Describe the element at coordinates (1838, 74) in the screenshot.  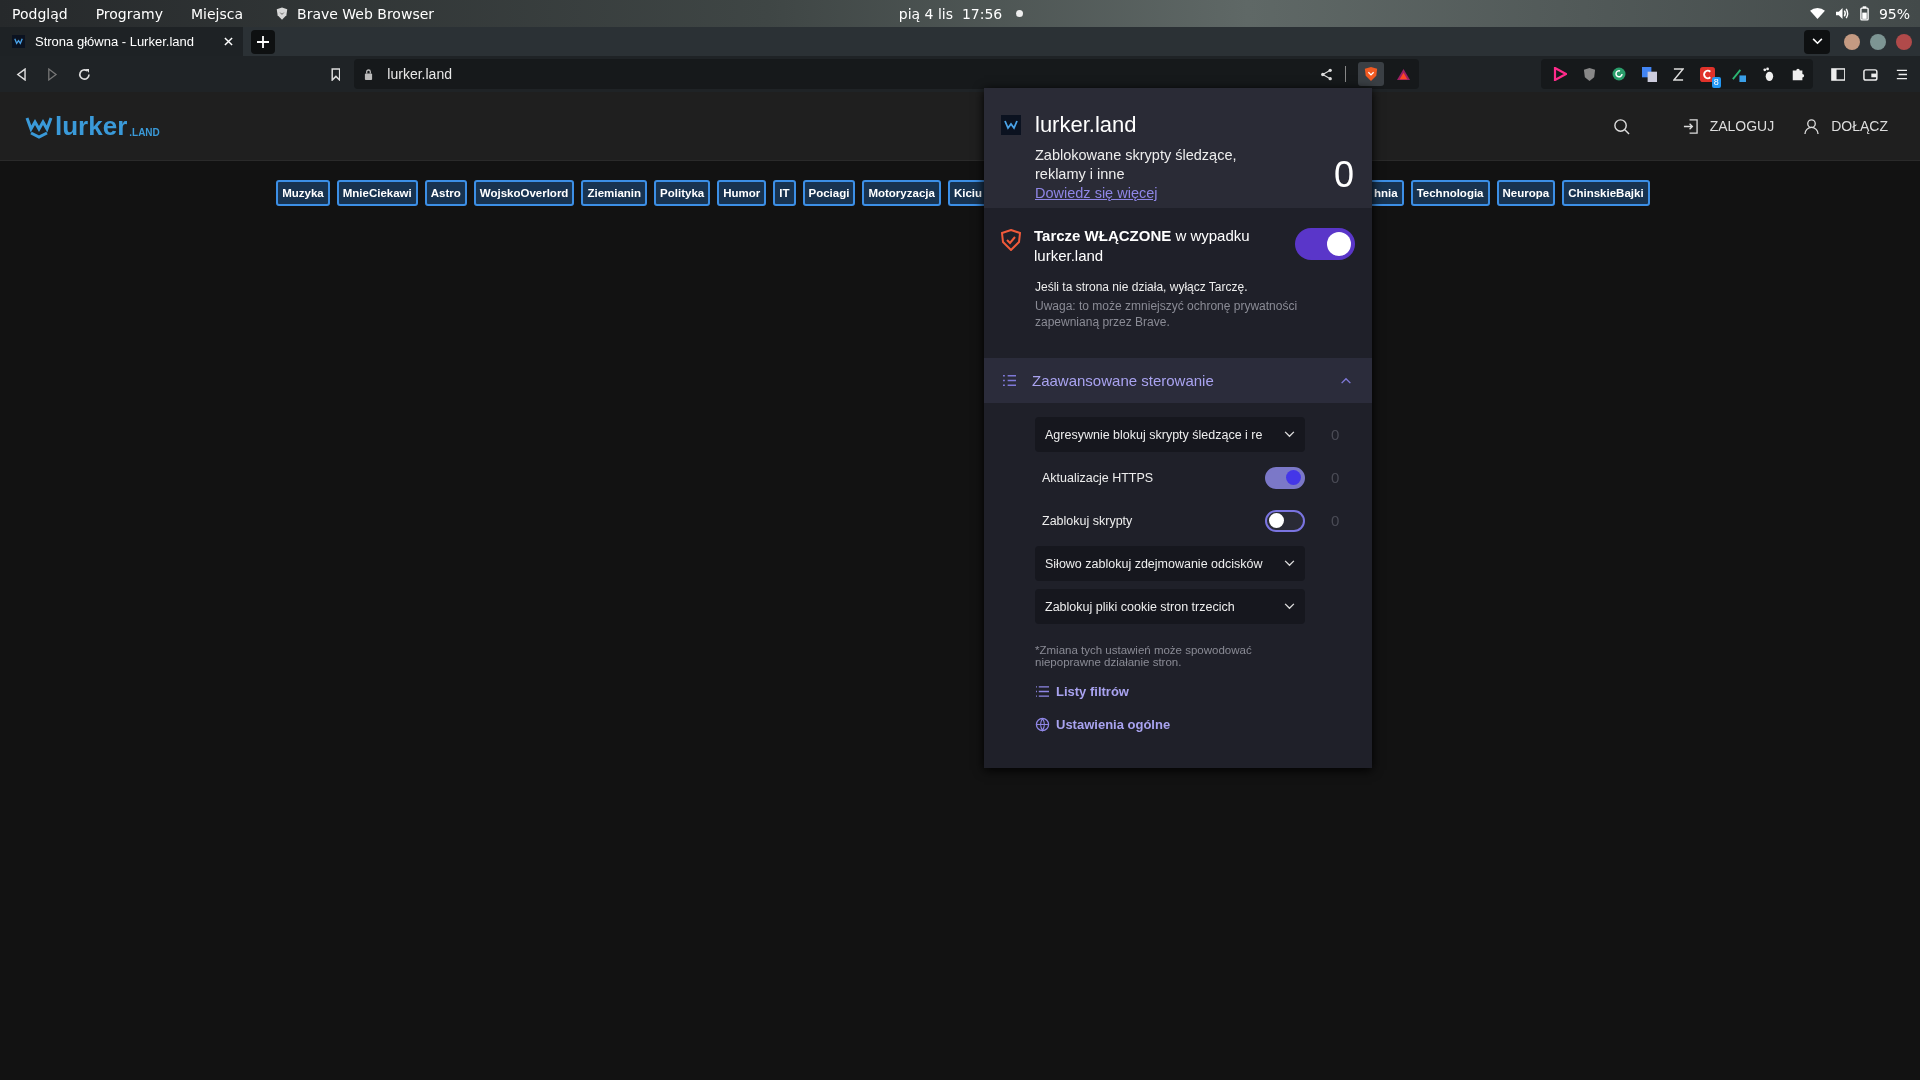
I see `sidebar-icon` at that location.